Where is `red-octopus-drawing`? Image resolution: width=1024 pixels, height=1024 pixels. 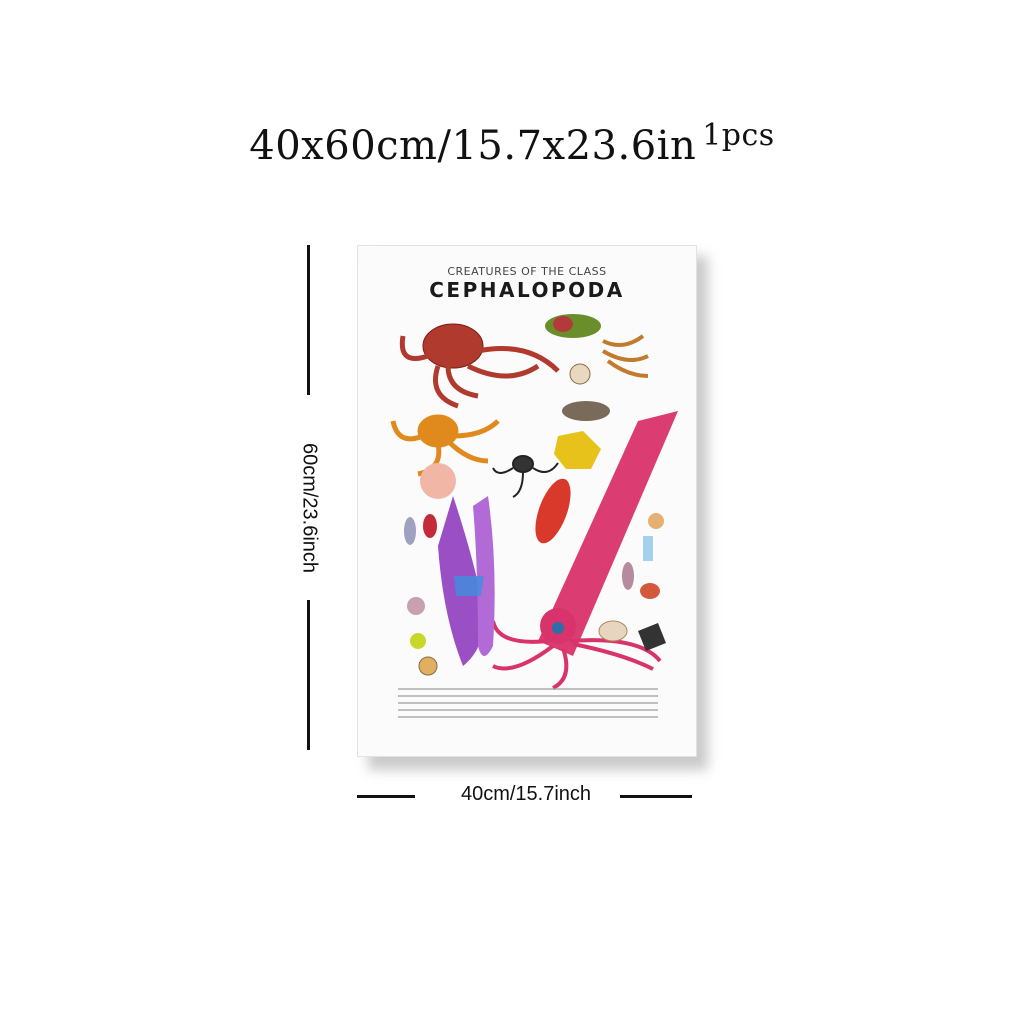 red-octopus-drawing is located at coordinates (479, 366).